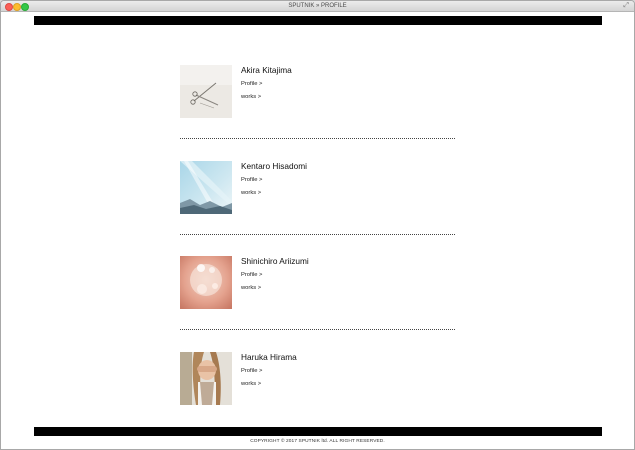 The width and height of the screenshot is (635, 450). Describe the element at coordinates (269, 357) in the screenshot. I see `artist-name: Haruka Hirama` at that location.